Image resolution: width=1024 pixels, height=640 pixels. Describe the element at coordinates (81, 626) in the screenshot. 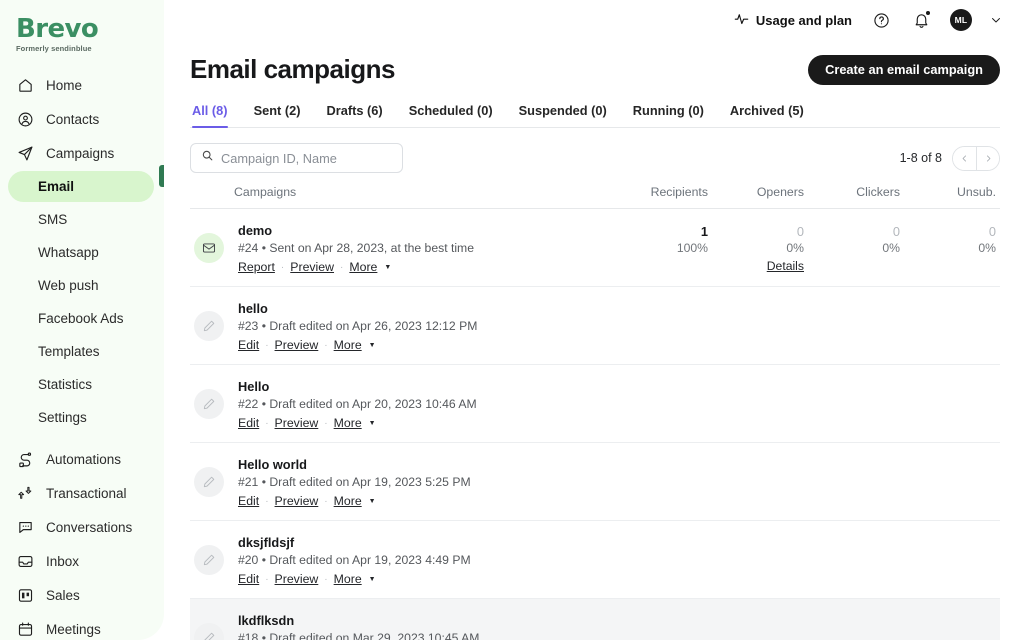

I see `sidebar-item-meetings: Meetings` at that location.